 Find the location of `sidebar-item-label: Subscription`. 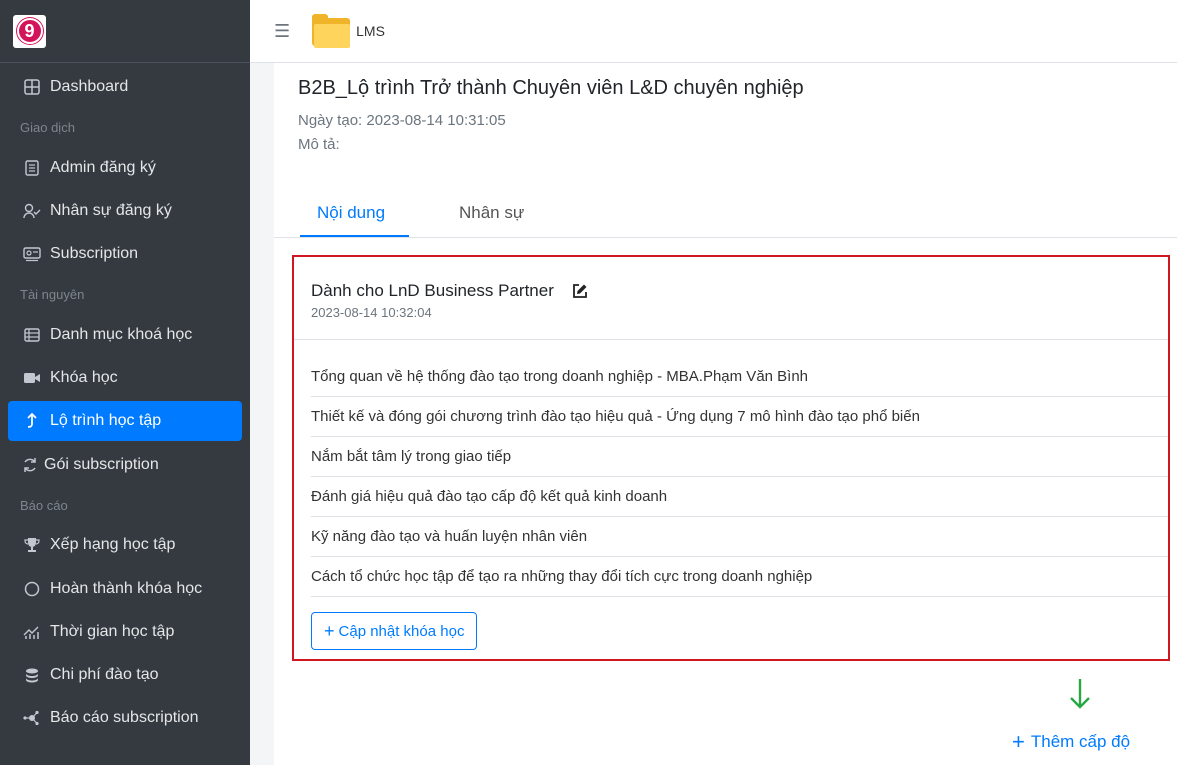

sidebar-item-label: Subscription is located at coordinates (94, 253).